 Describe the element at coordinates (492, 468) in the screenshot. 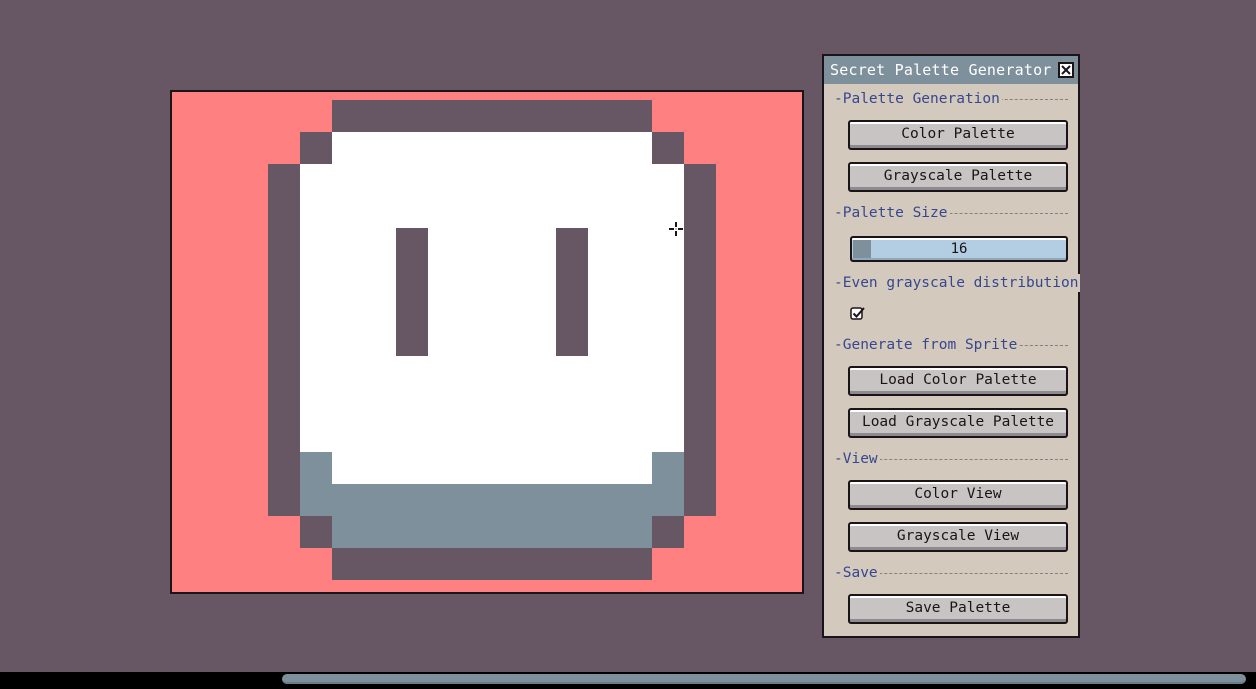

I see `sprite-face-fill-lower` at that location.